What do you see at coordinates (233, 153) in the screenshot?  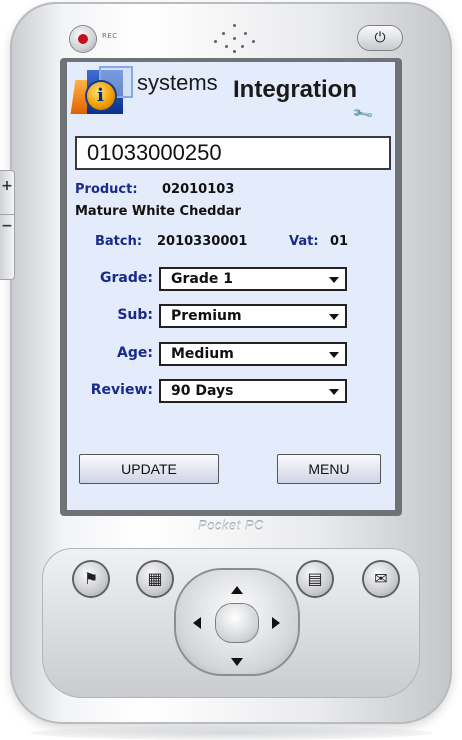 I see `barcode-input` at bounding box center [233, 153].